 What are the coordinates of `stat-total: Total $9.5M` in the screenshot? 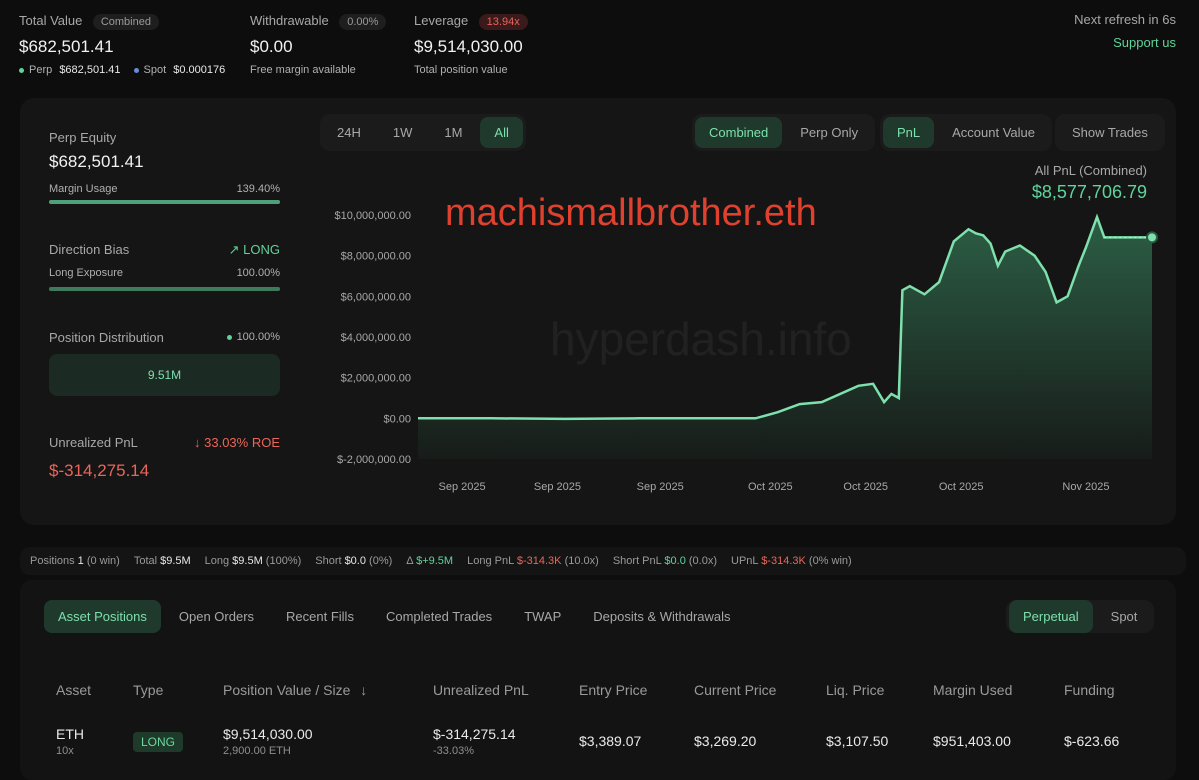 It's located at (162, 561).